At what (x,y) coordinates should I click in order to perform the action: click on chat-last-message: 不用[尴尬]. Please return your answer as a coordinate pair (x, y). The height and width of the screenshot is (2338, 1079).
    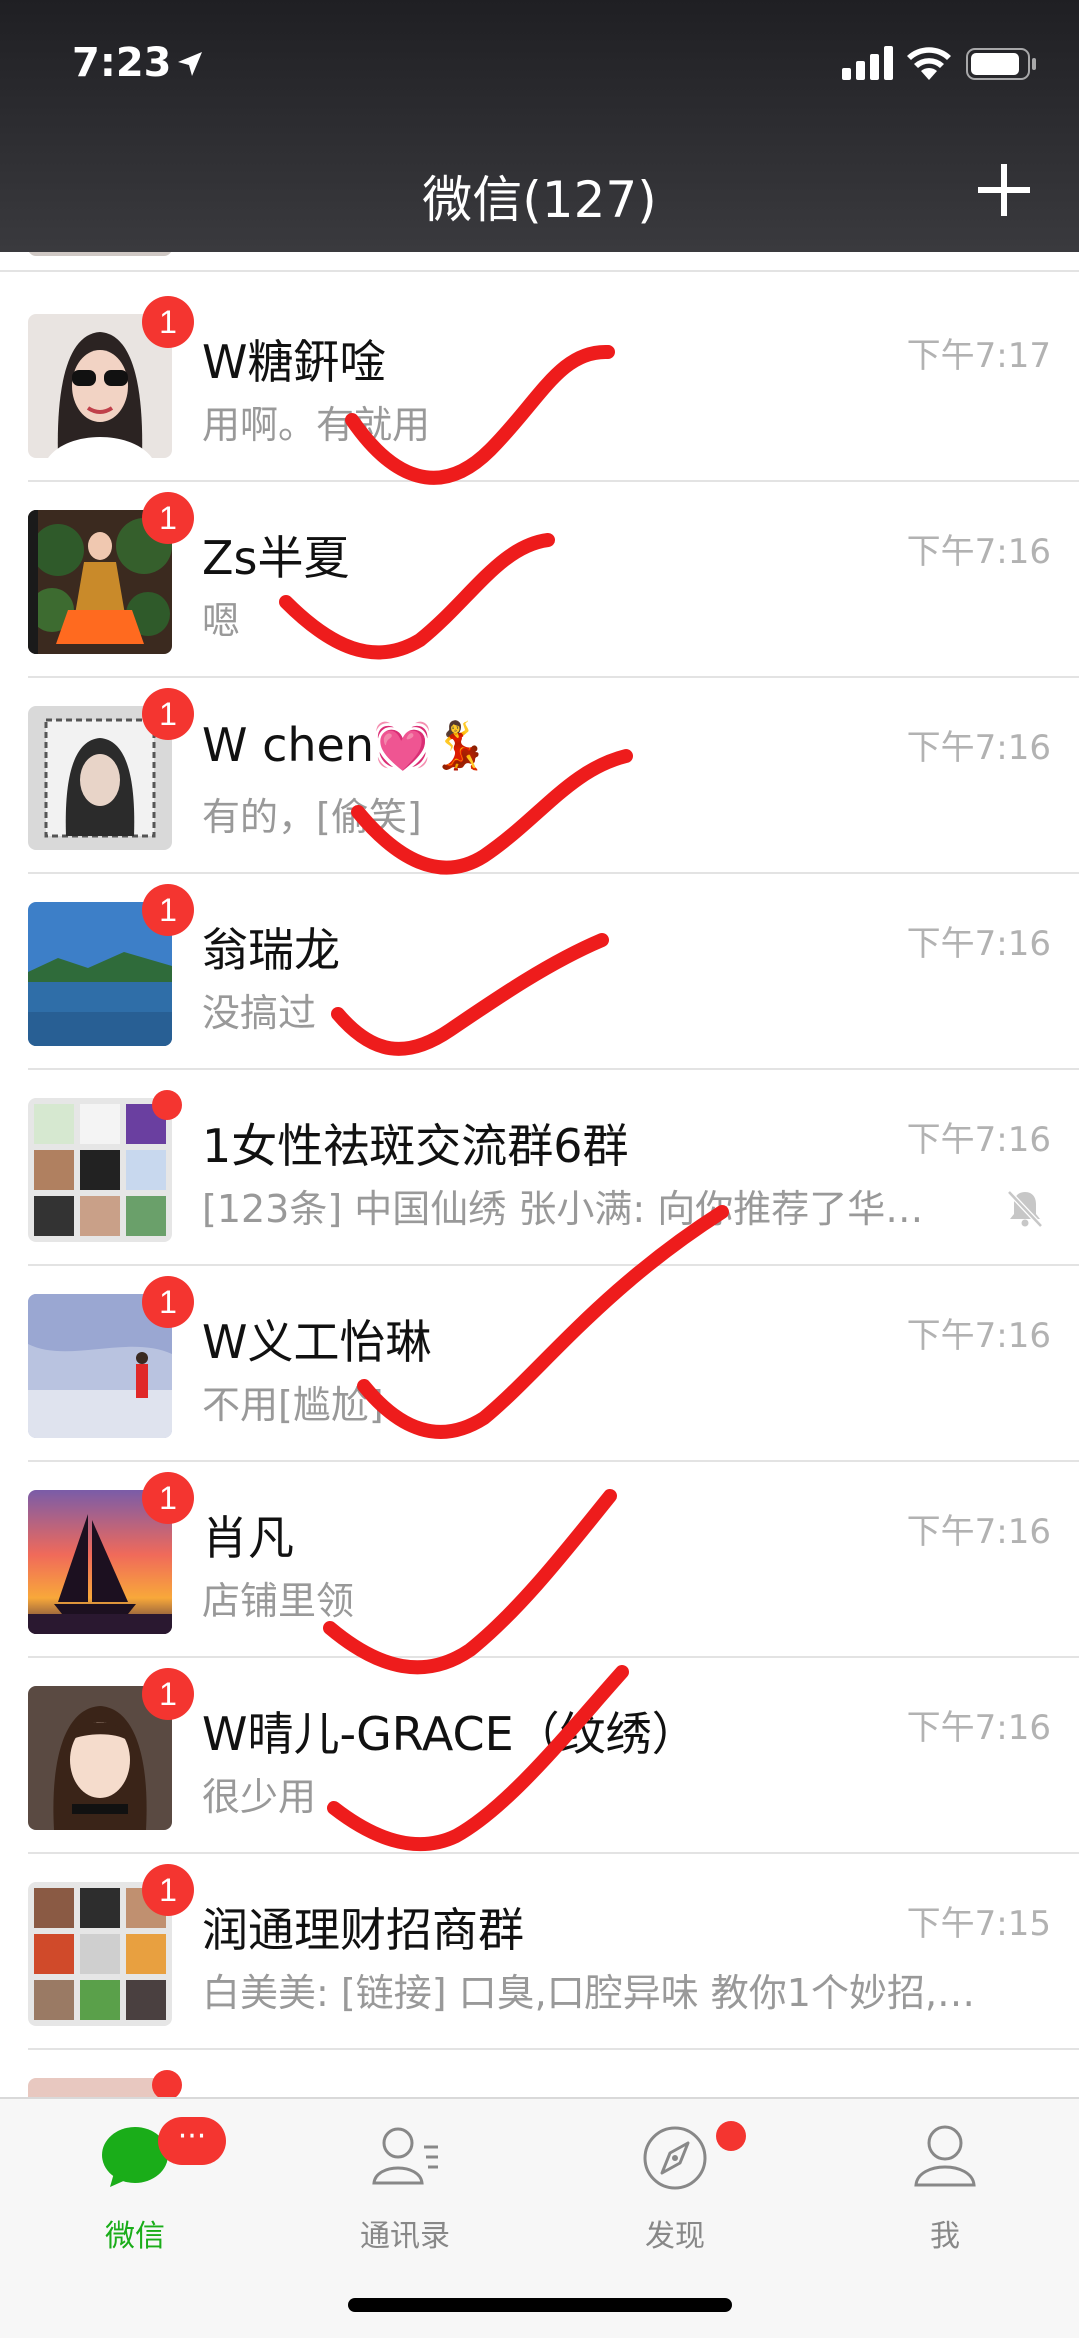
    Looking at the image, I should click on (293, 1405).